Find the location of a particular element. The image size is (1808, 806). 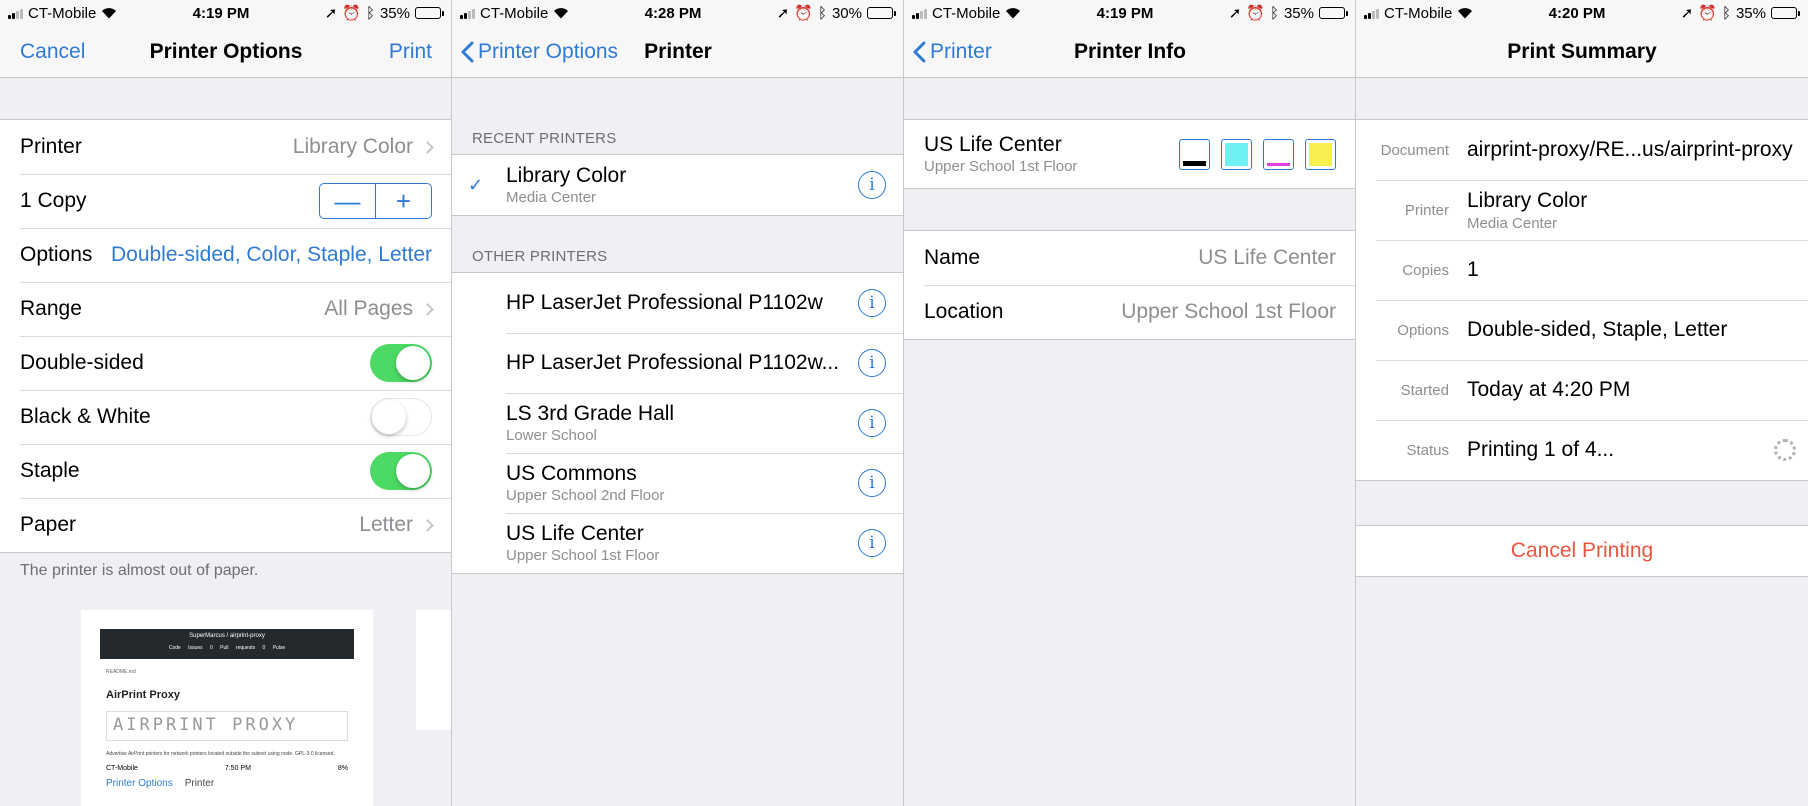

range-row: Range All Pages is located at coordinates (226, 309).